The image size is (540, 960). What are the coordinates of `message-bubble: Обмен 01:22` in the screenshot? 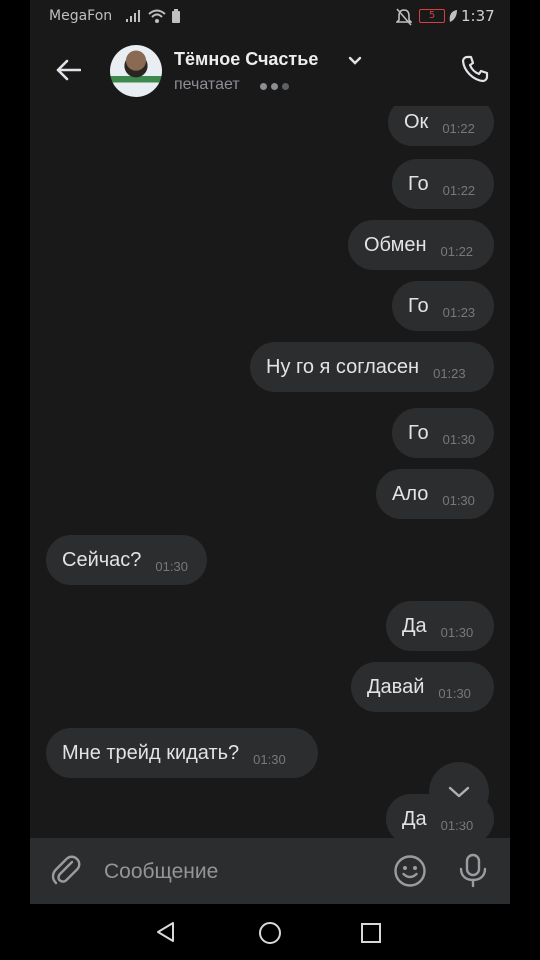 It's located at (421, 245).